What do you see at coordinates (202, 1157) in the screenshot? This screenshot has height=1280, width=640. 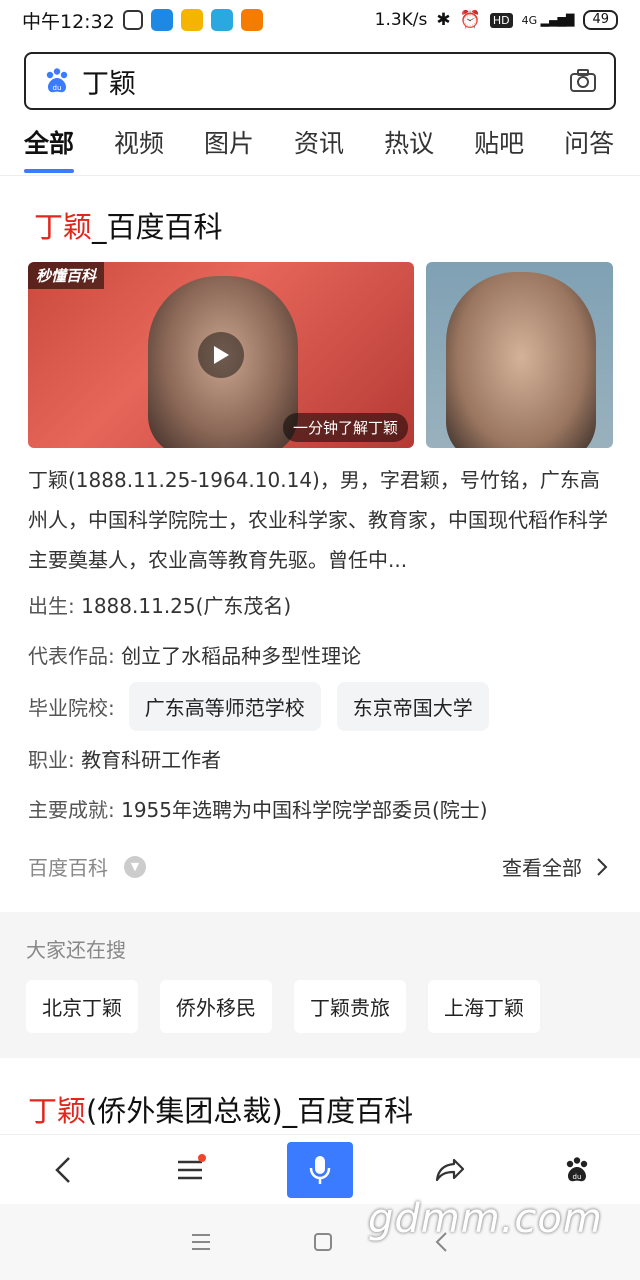 I see `notification-dot` at bounding box center [202, 1157].